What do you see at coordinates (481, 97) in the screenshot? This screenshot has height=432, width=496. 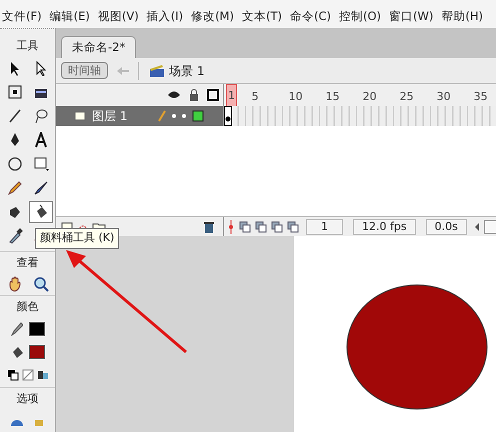 I see `frame-number: 35` at bounding box center [481, 97].